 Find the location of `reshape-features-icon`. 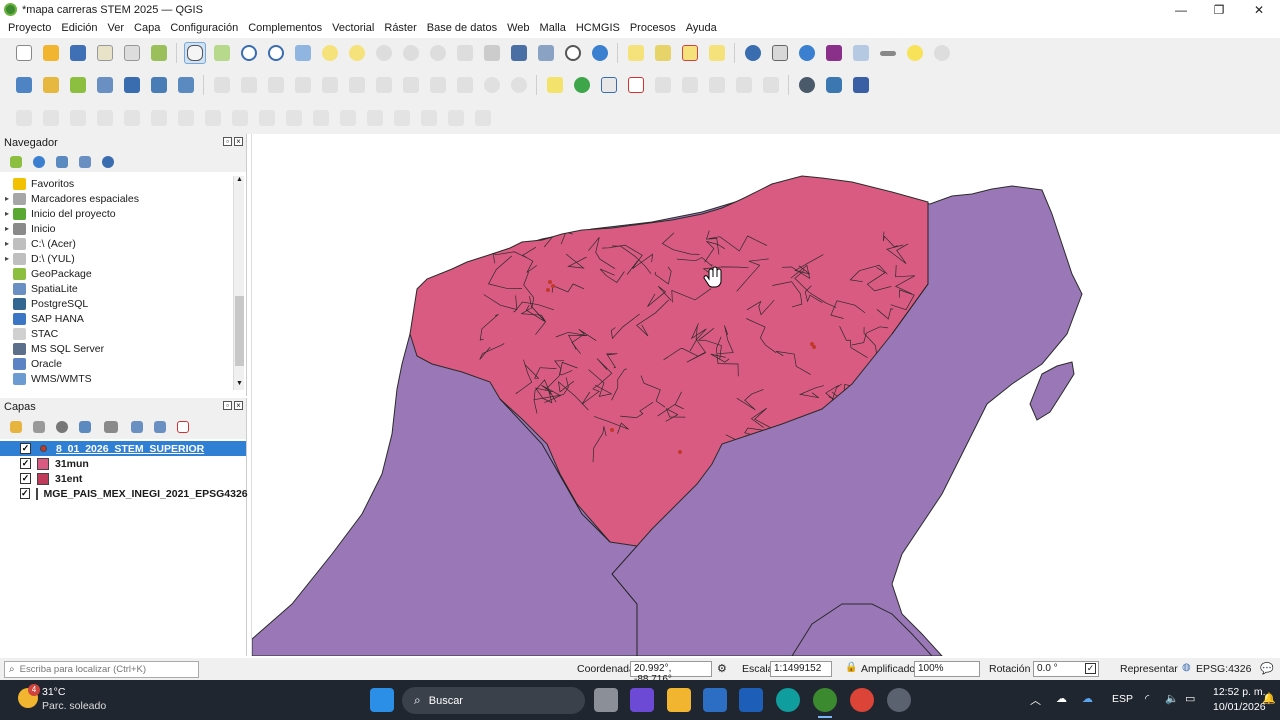

reshape-features-icon is located at coordinates (267, 118).